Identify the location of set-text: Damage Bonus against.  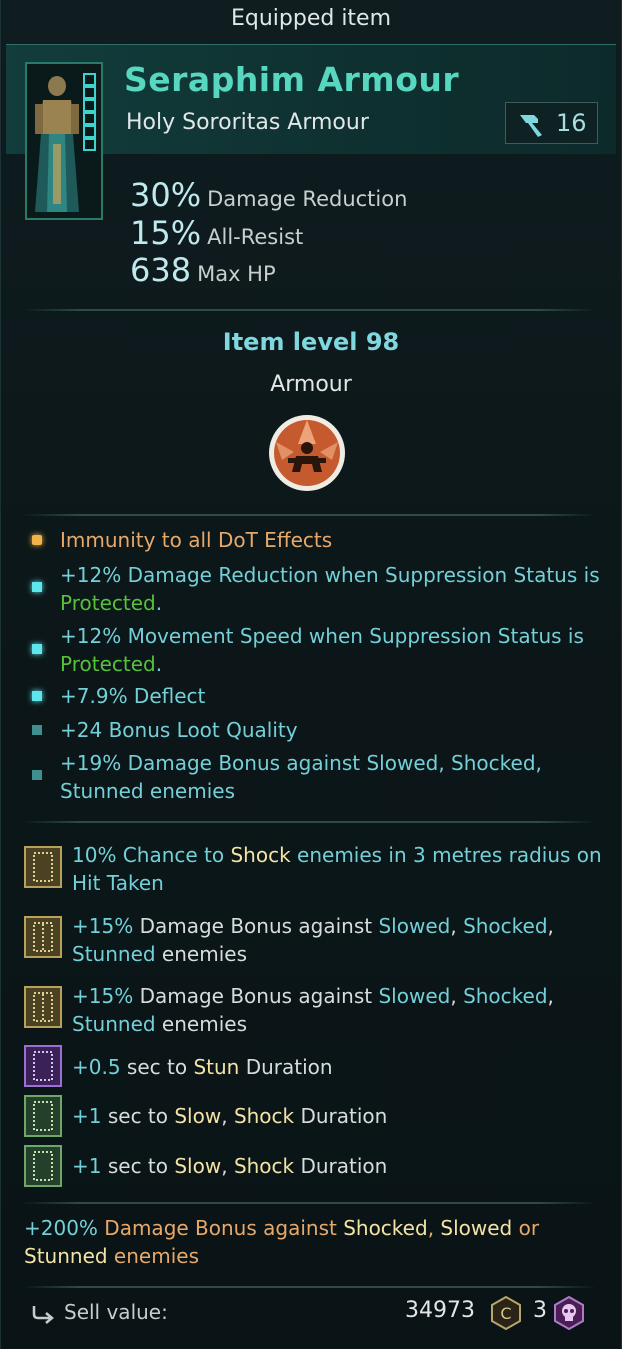
(220, 1228).